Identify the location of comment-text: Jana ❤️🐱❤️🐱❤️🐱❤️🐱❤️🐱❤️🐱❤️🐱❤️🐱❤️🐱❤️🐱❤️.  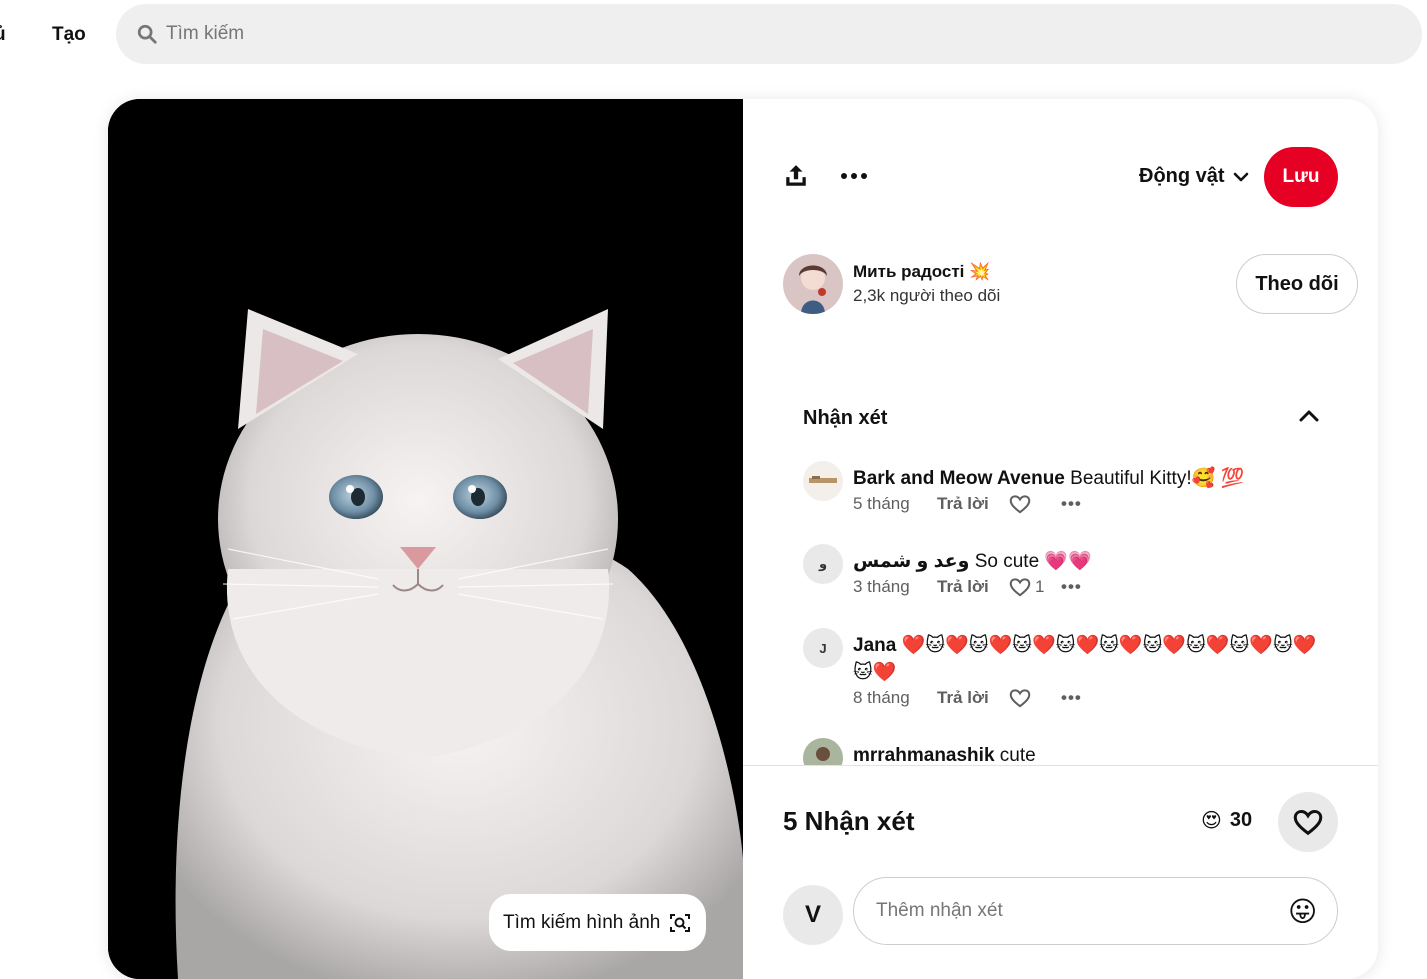
(1088, 659).